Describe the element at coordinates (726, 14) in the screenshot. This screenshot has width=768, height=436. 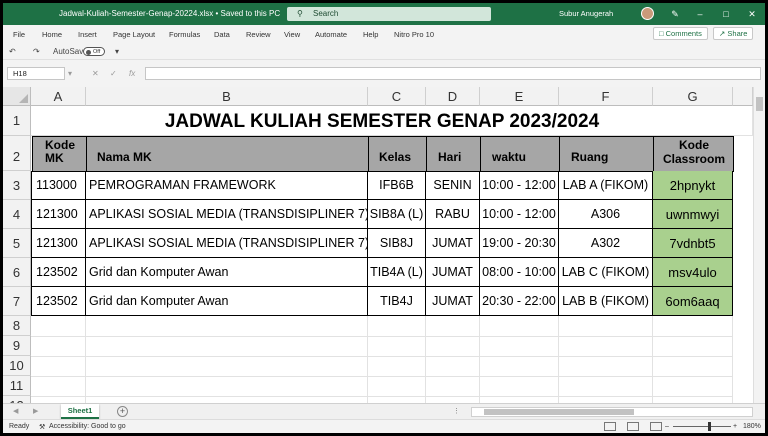
I see `maximize-icon: □` at that location.